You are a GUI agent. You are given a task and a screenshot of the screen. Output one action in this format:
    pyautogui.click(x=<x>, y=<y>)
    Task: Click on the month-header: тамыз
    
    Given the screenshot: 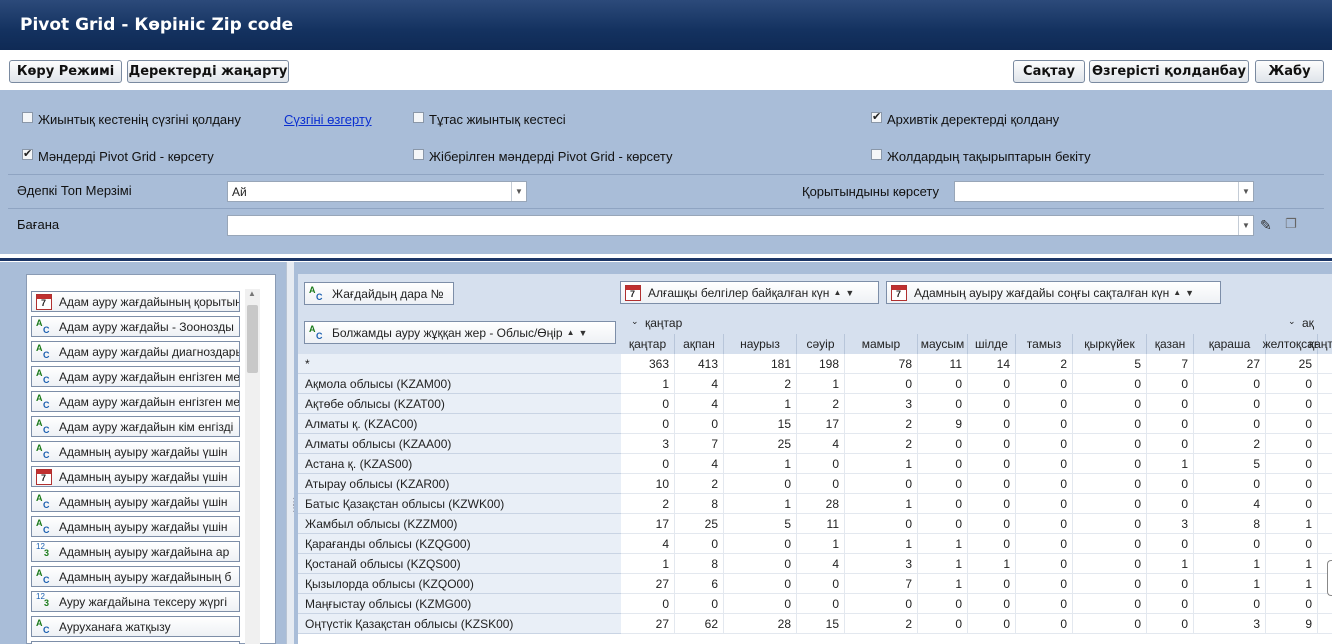 What is the action you would take?
    pyautogui.click(x=1044, y=344)
    